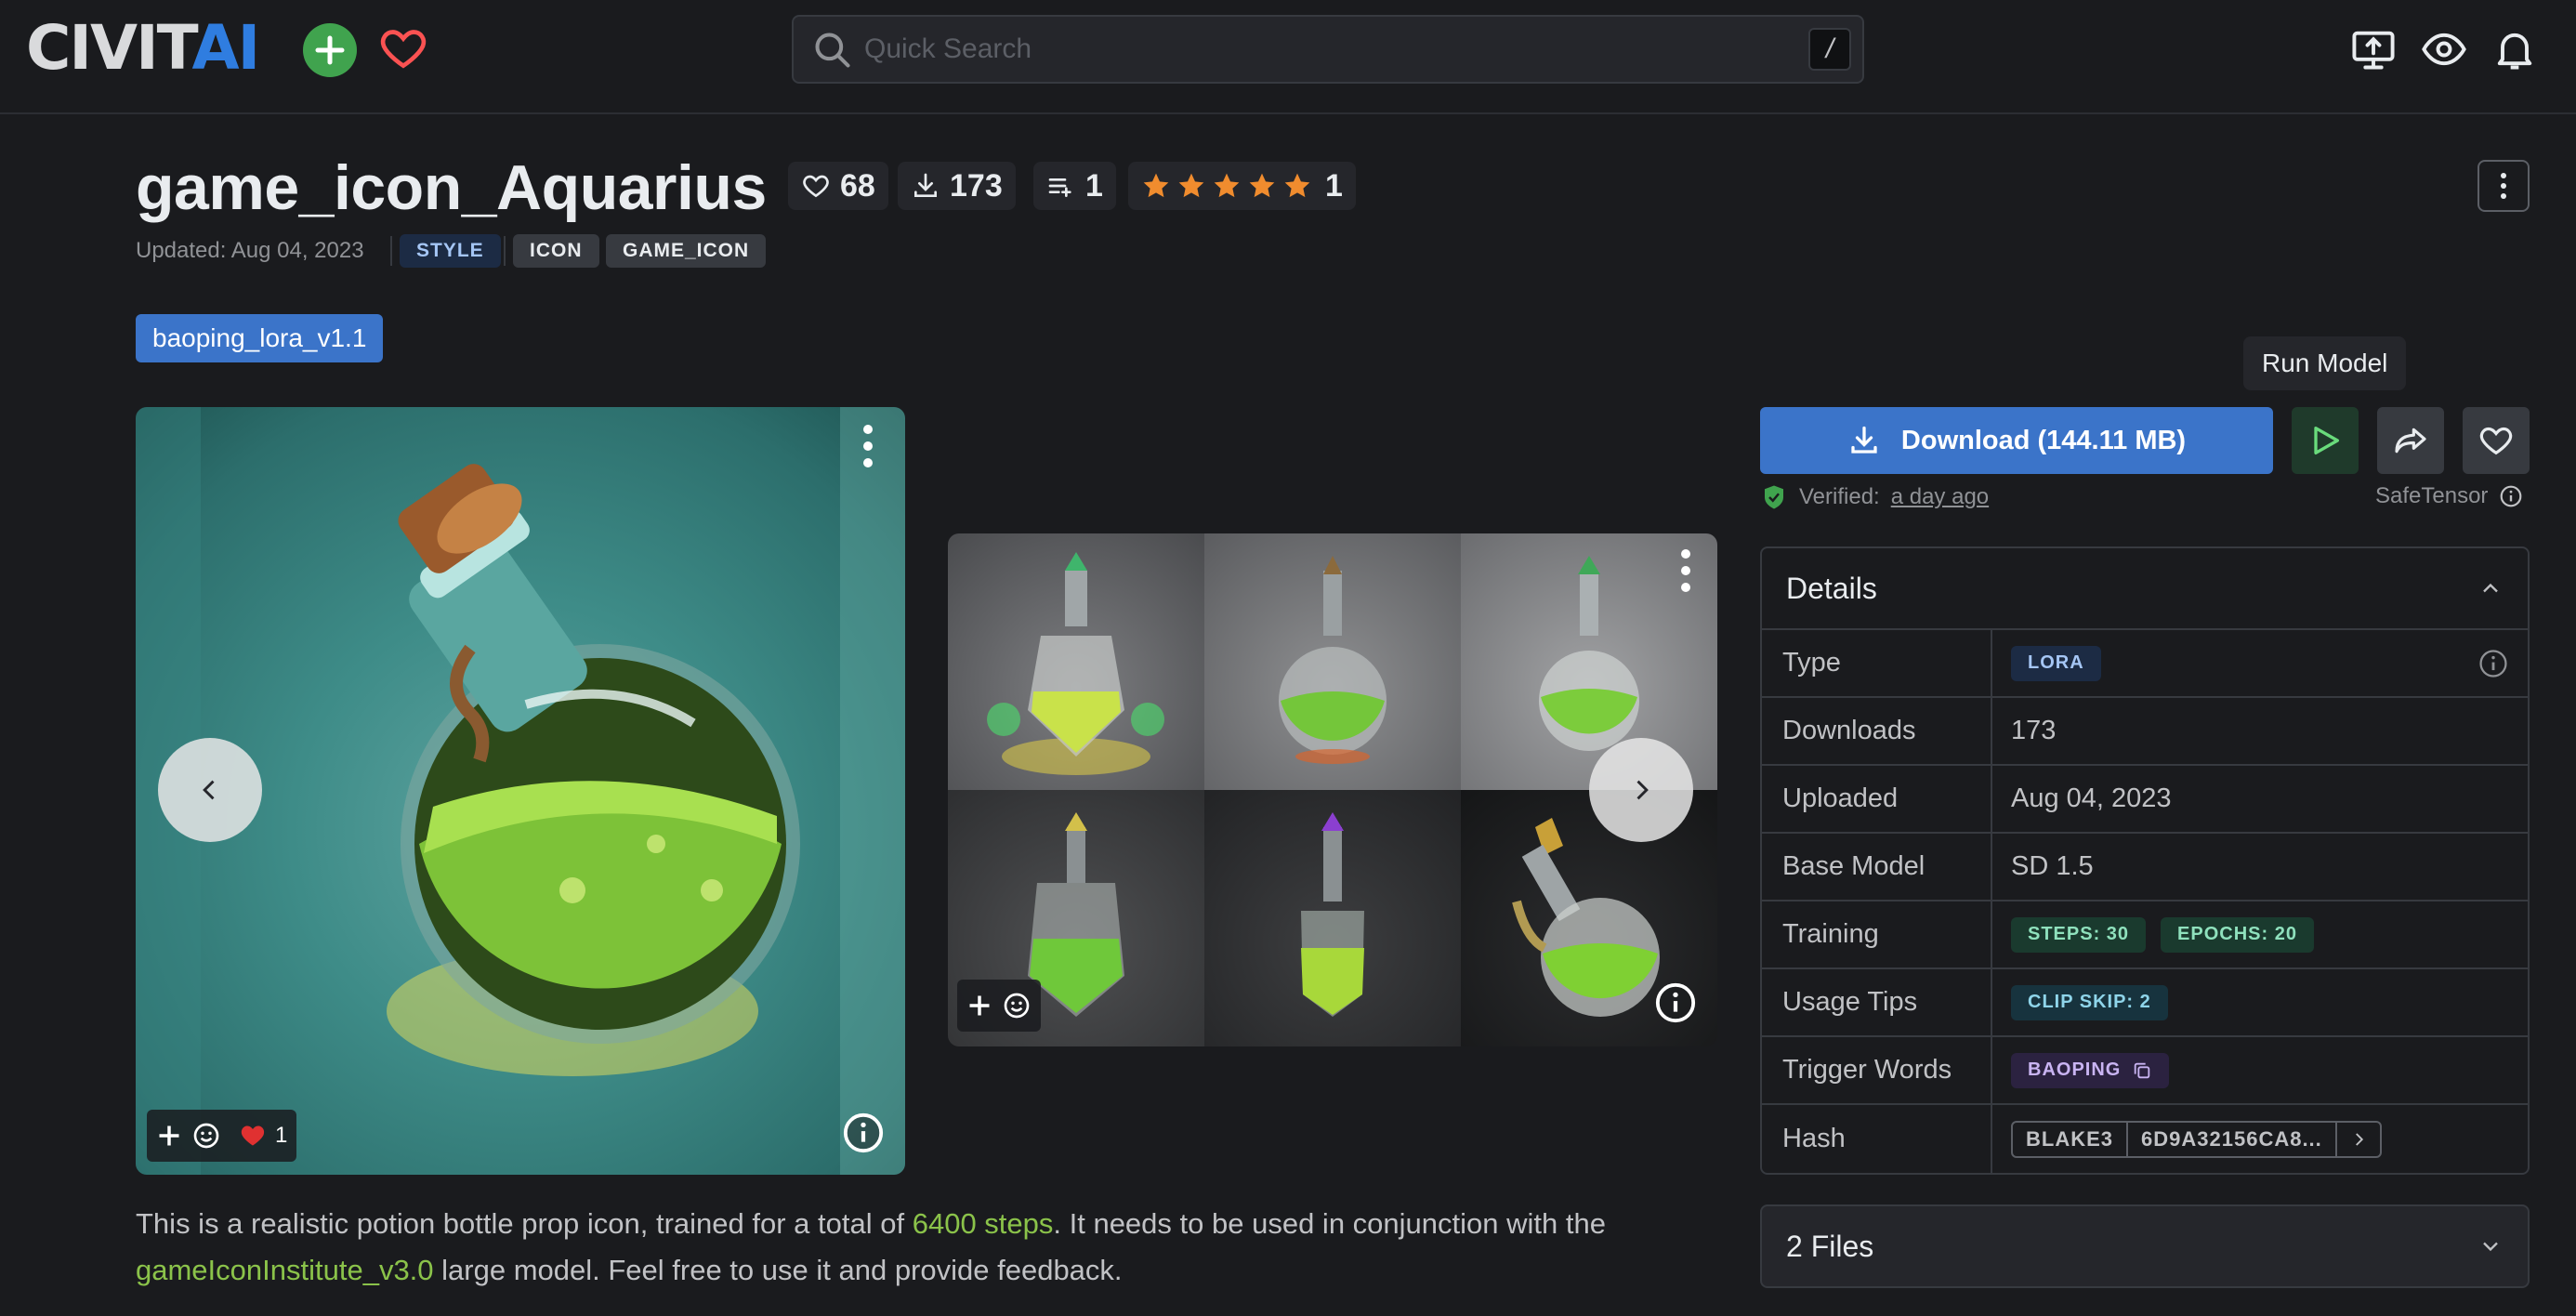 The width and height of the screenshot is (2576, 1316). I want to click on trigger-word-badge: BAOPING, so click(2090, 1070).